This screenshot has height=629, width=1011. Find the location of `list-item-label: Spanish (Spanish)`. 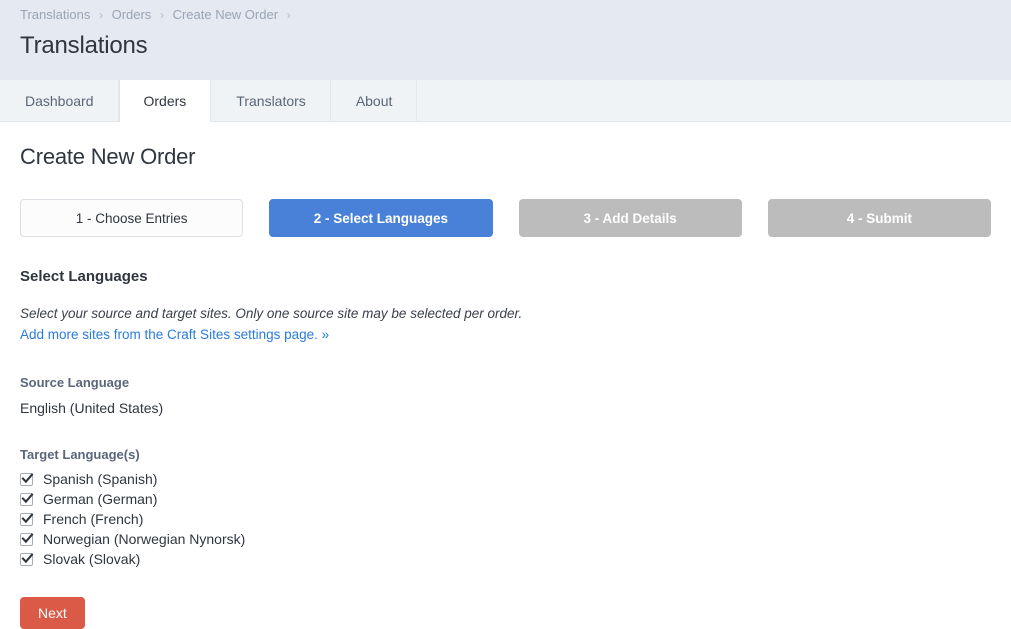

list-item-label: Spanish (Spanish) is located at coordinates (100, 479).